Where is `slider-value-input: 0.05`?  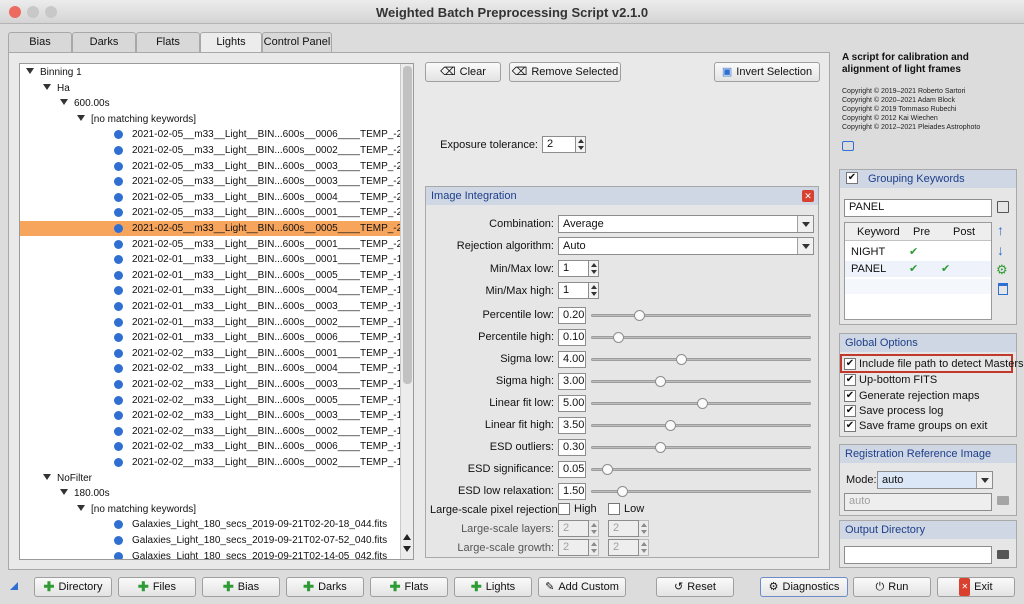
slider-value-input: 0.05 is located at coordinates (572, 469).